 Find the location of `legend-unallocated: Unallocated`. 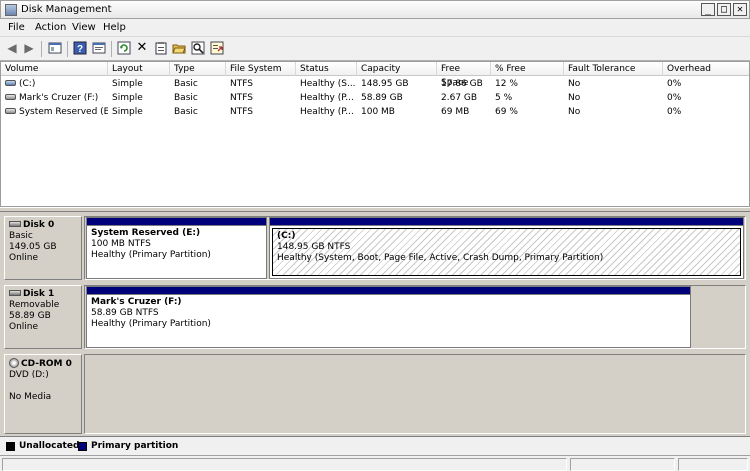

legend-unallocated: Unallocated is located at coordinates (49, 446).